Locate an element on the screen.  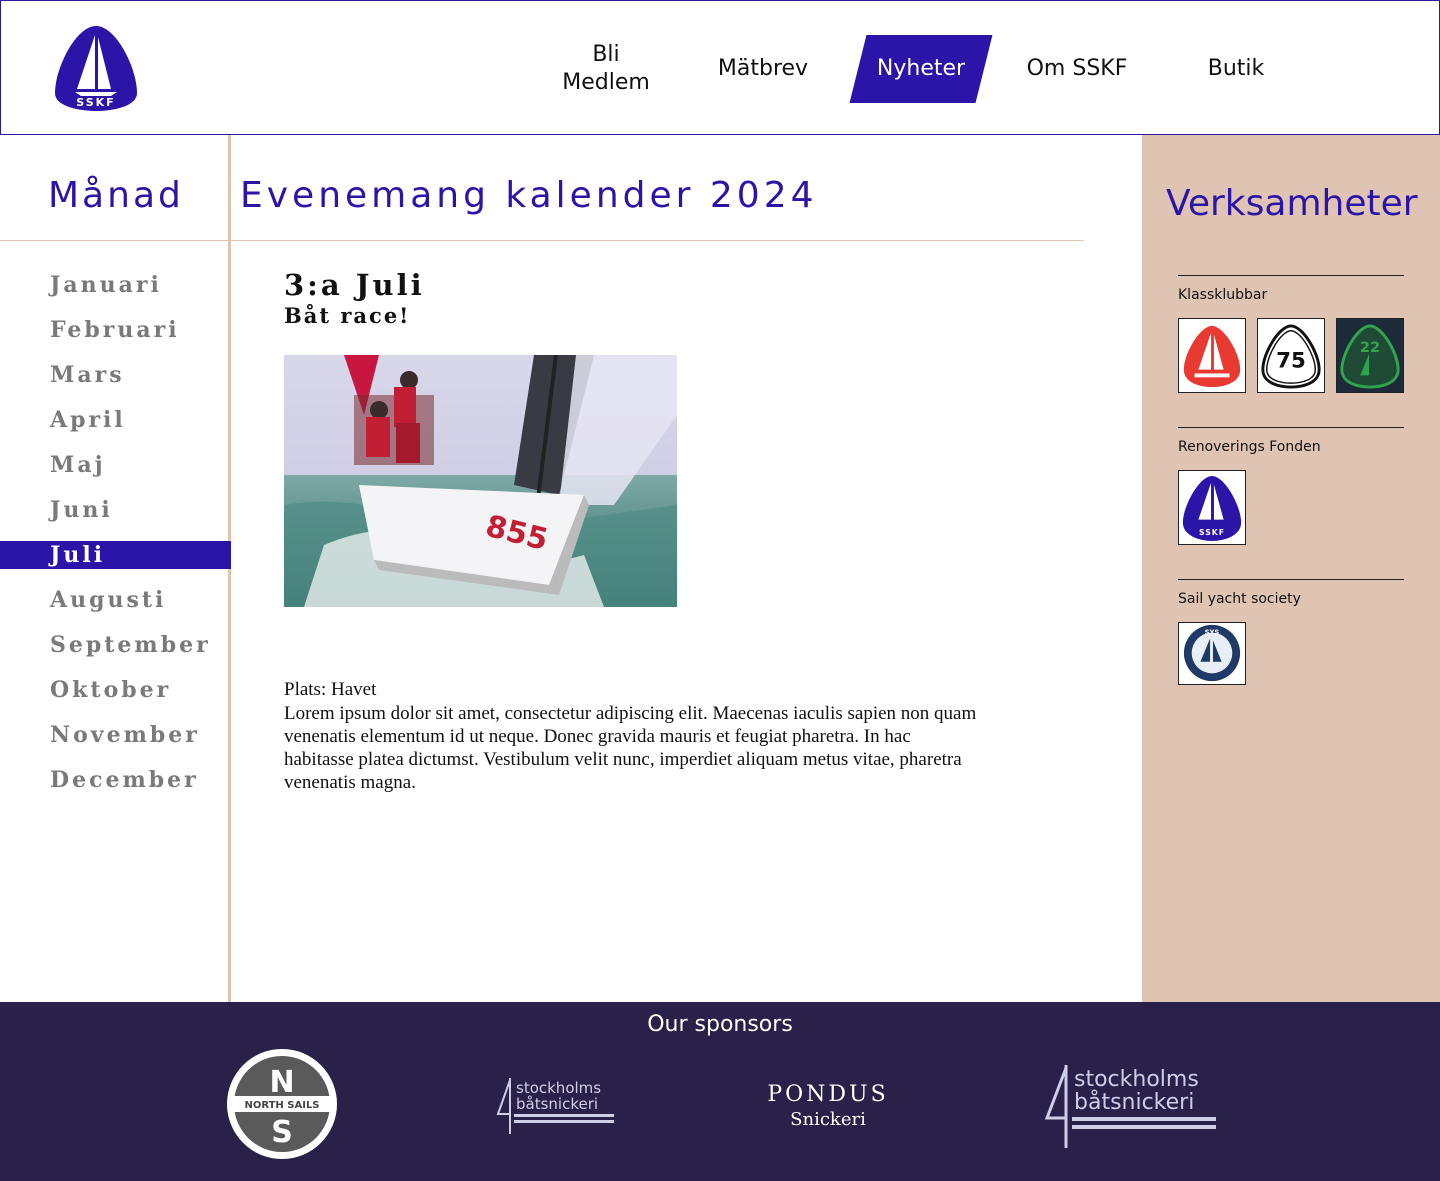
event-subtitle: Båt race! is located at coordinates (347, 315).